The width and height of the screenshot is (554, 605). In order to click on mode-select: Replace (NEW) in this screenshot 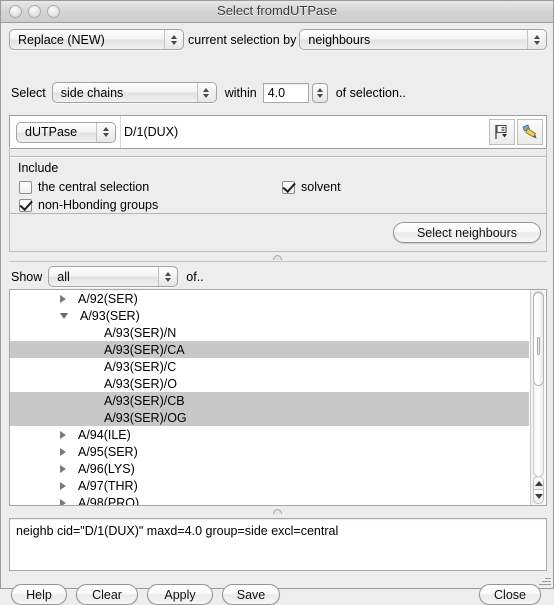, I will do `click(96, 39)`.